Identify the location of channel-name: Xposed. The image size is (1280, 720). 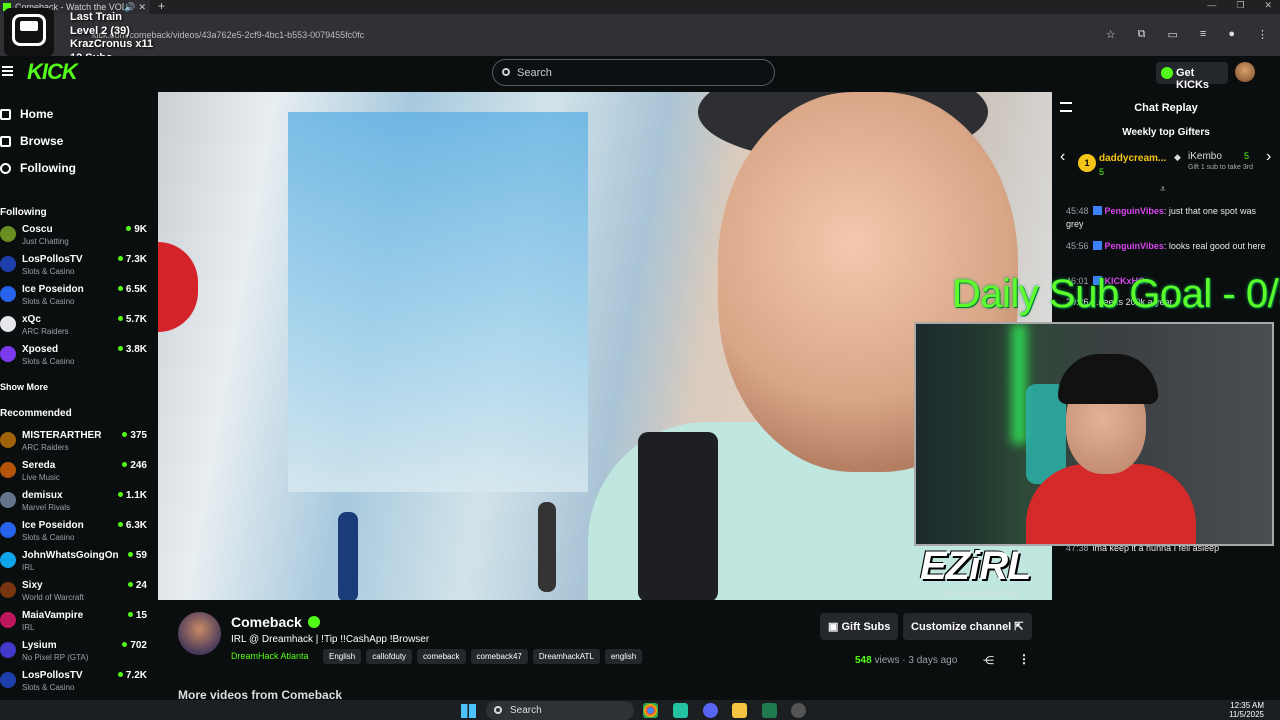
(40, 349).